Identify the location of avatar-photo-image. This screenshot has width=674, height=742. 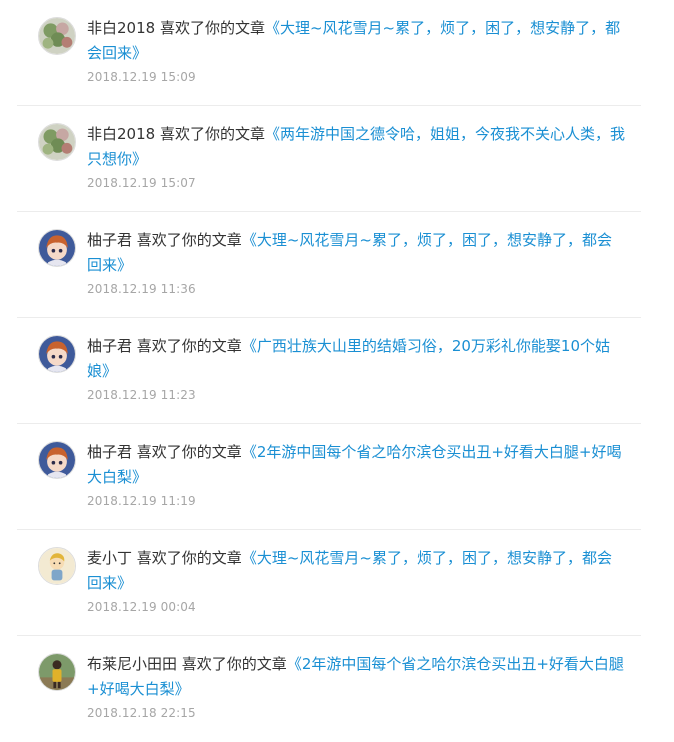
(57, 672).